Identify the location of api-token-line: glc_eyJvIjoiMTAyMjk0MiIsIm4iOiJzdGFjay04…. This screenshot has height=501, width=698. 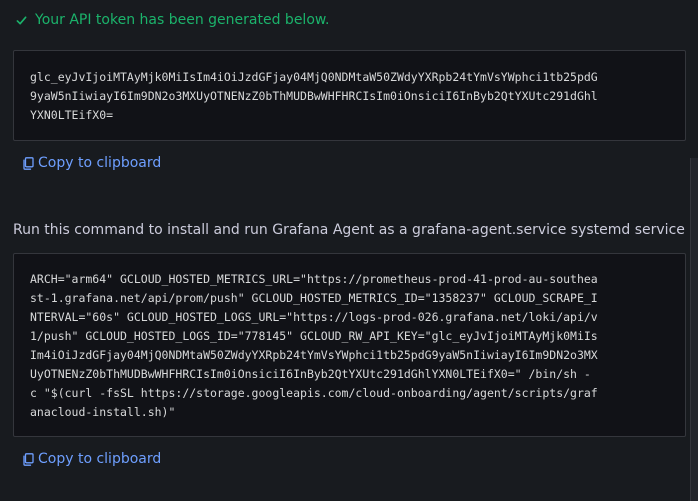
(314, 77).